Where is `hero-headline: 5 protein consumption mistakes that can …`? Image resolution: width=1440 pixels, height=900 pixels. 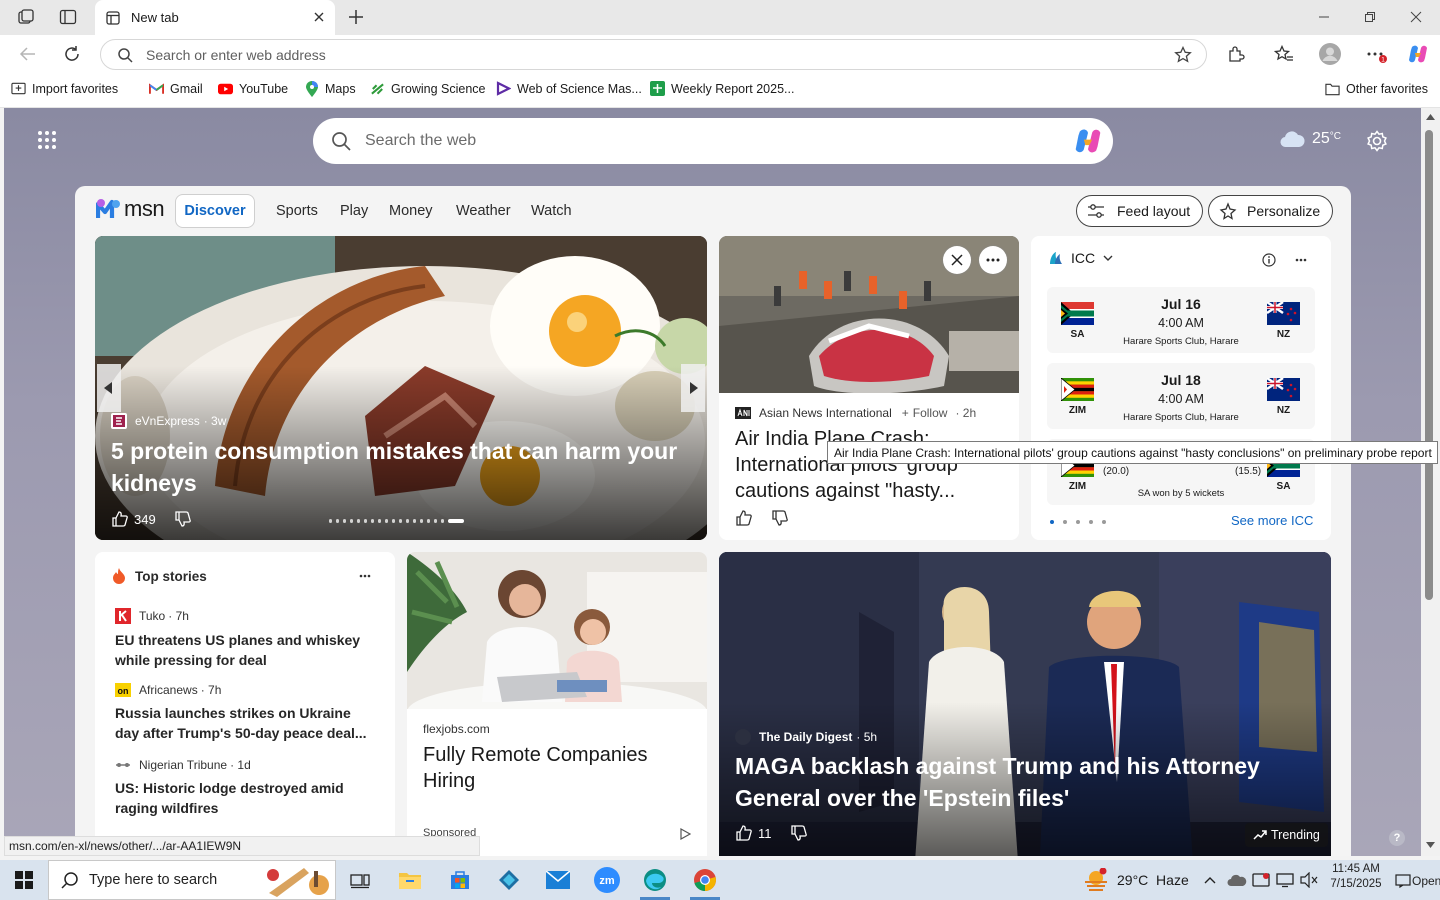
hero-headline: 5 protein consumption mistakes that can … is located at coordinates (401, 467).